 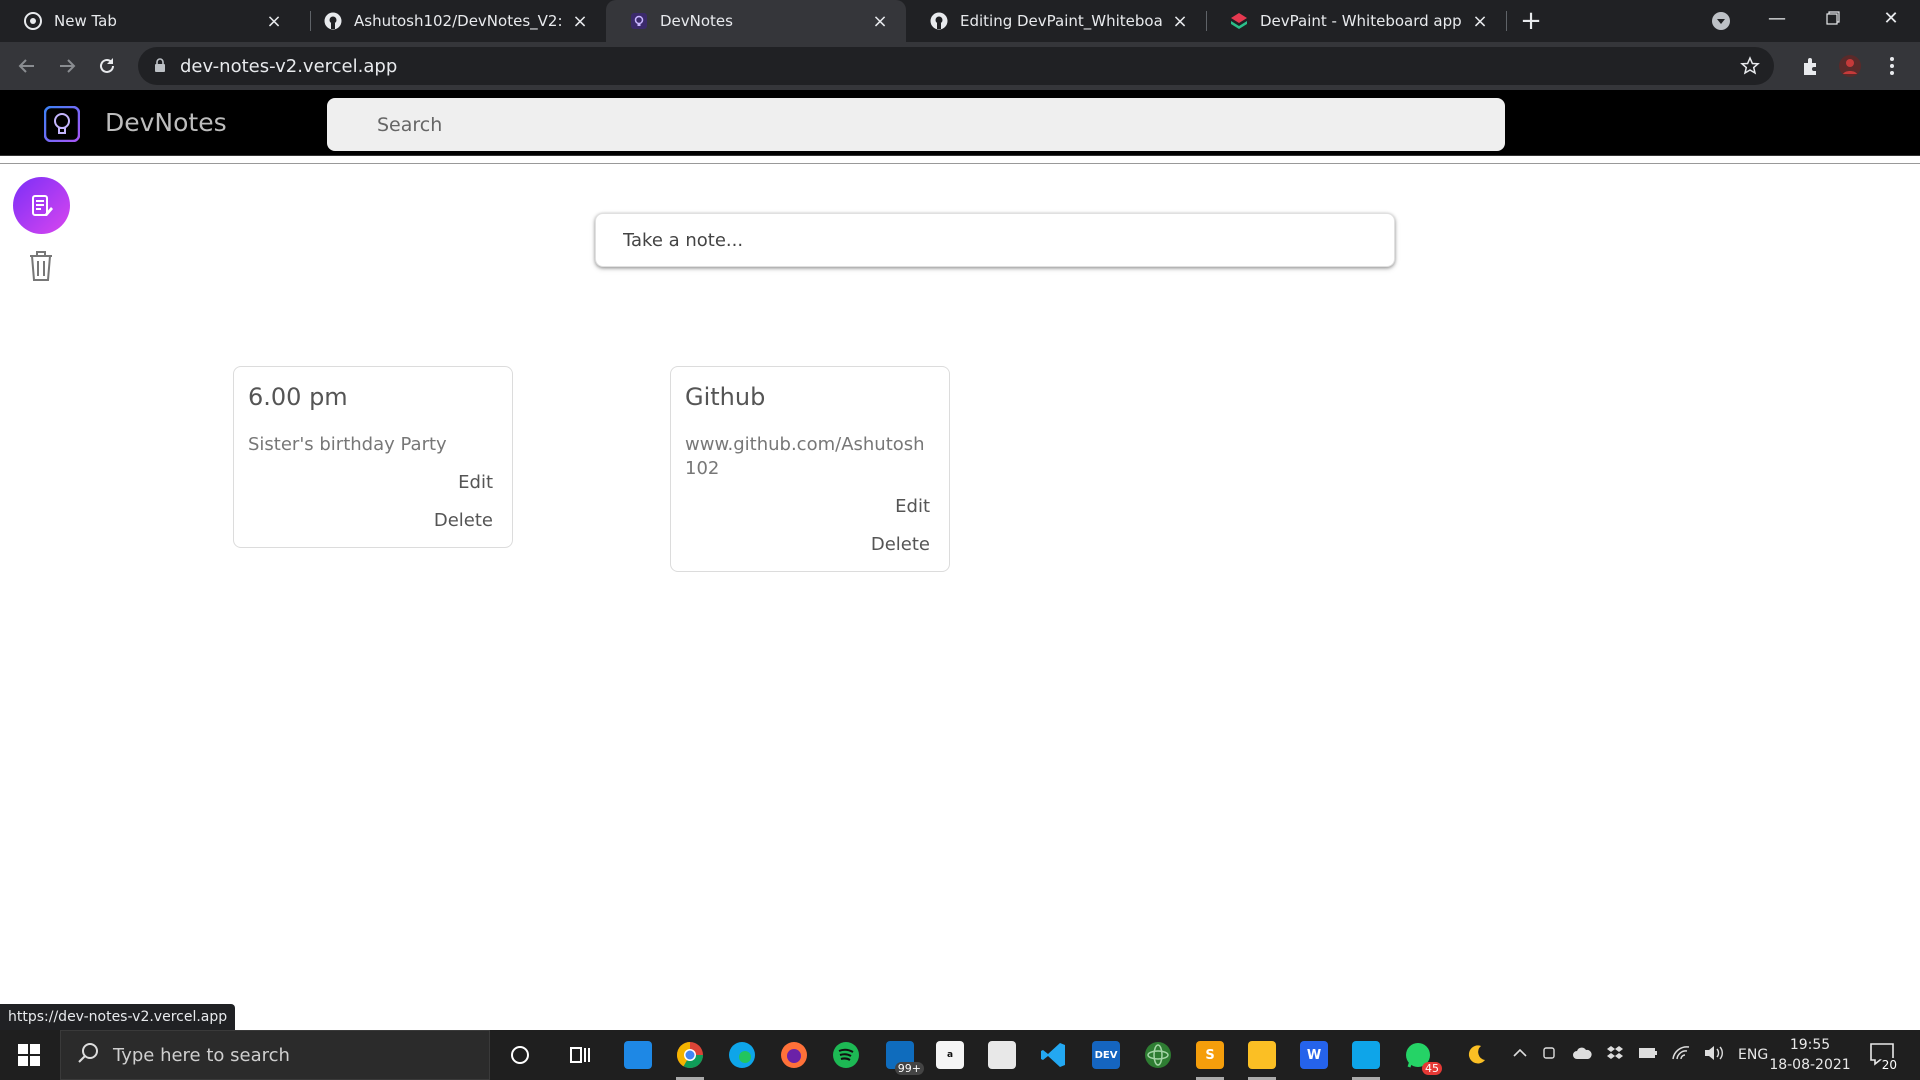 What do you see at coordinates (960, 163) in the screenshot?
I see `header-divider` at bounding box center [960, 163].